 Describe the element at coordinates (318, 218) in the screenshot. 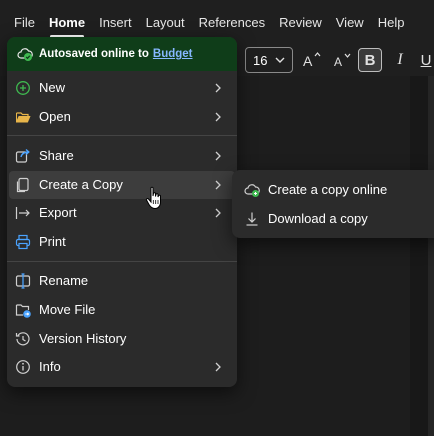

I see `submenu-item-label: Download a copy` at that location.